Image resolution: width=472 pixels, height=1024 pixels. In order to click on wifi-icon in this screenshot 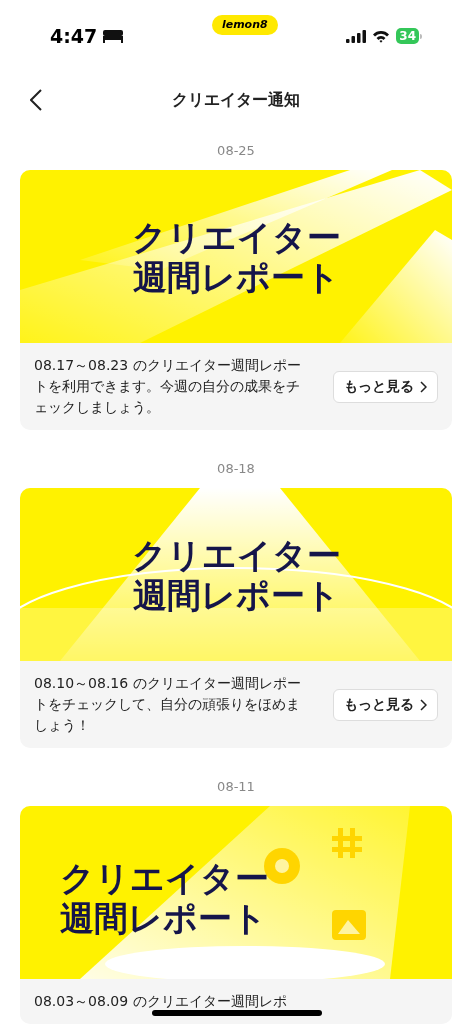, I will do `click(381, 36)`.